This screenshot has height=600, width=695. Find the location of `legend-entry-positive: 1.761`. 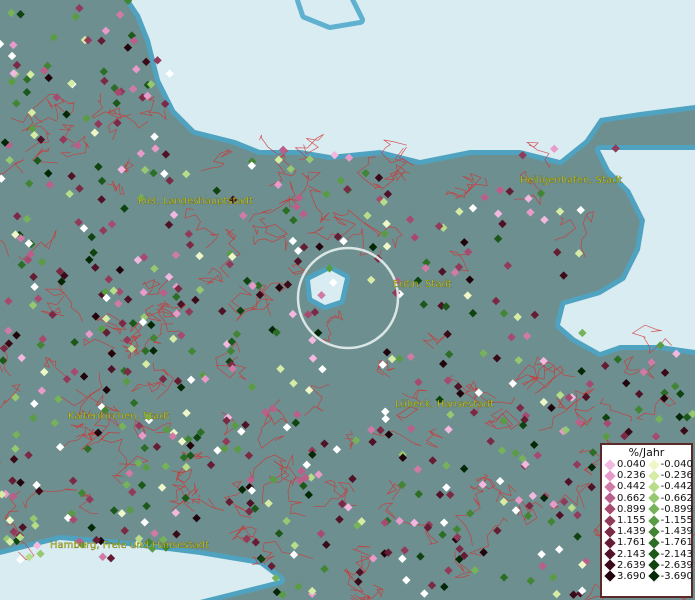

legend-entry-positive: 1.761 is located at coordinates (625, 543).